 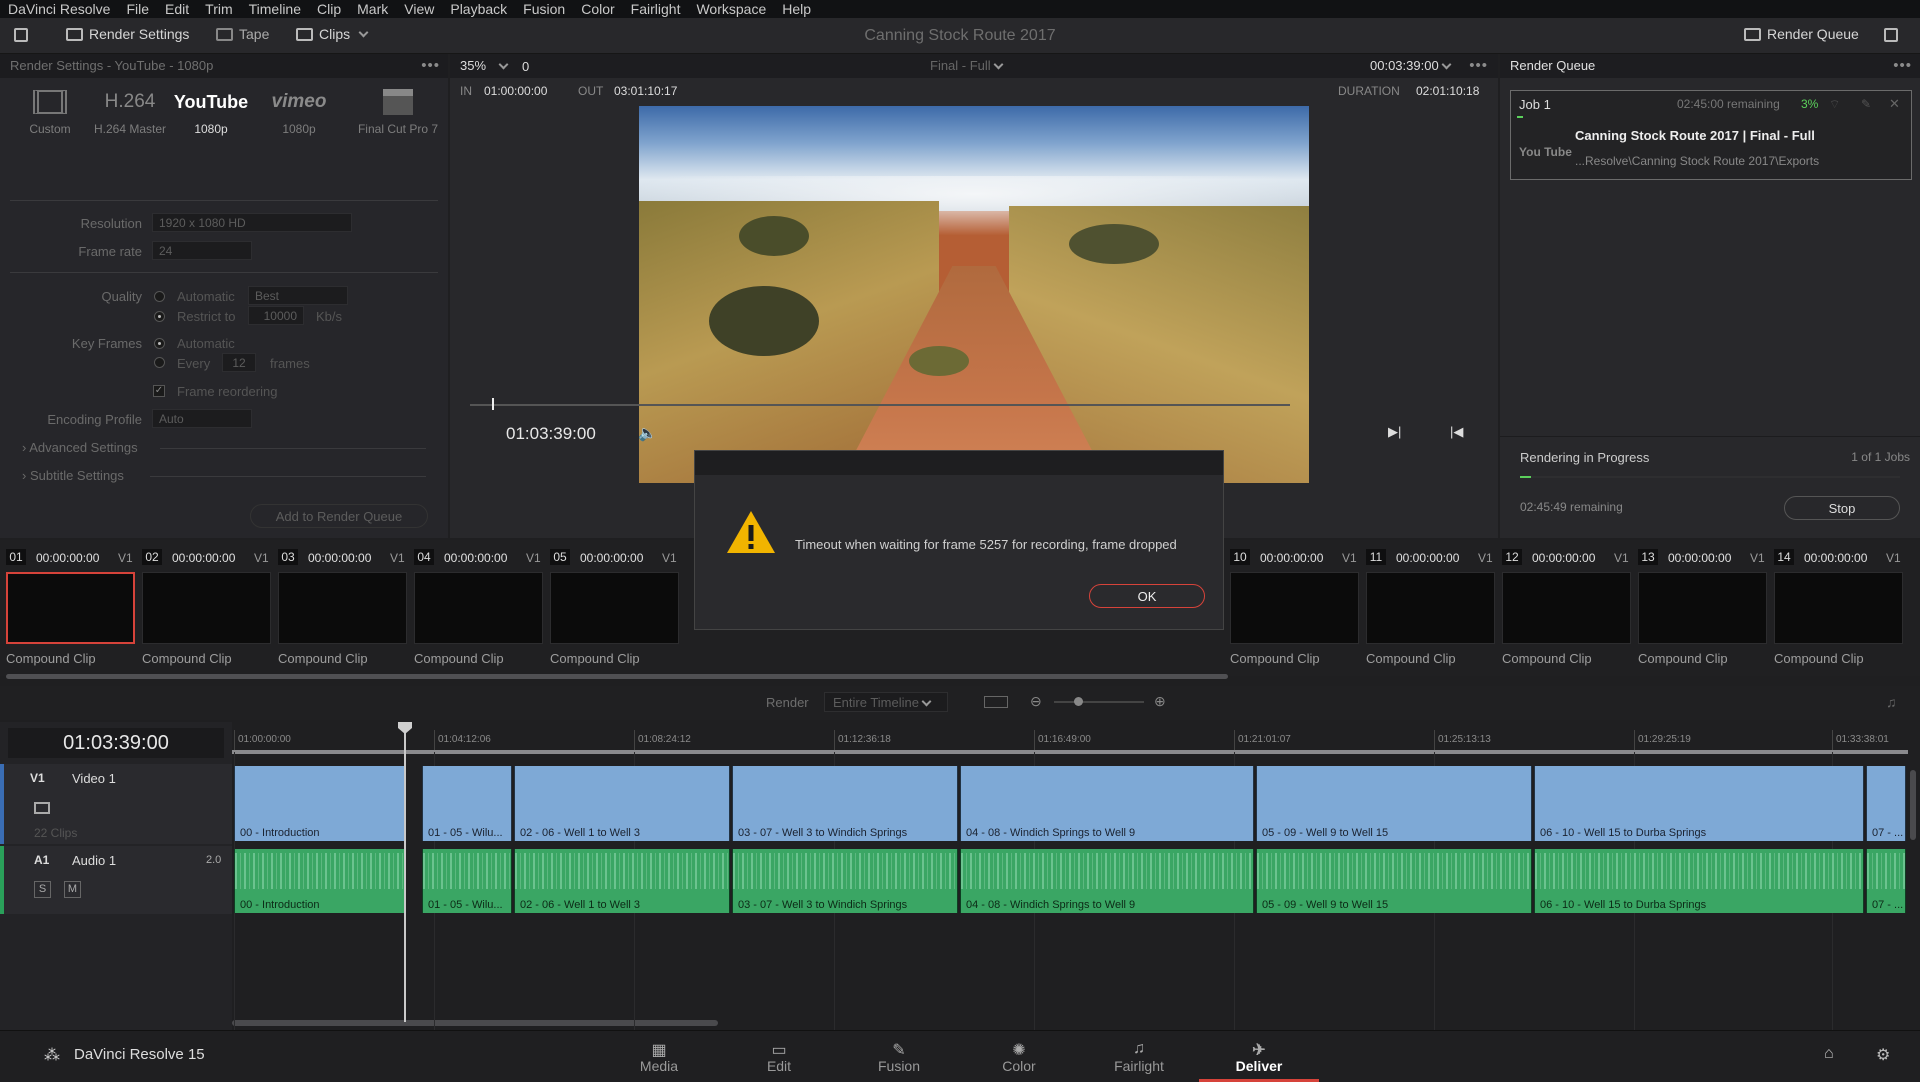 I want to click on quality-automatic-radio, so click(x=159, y=296).